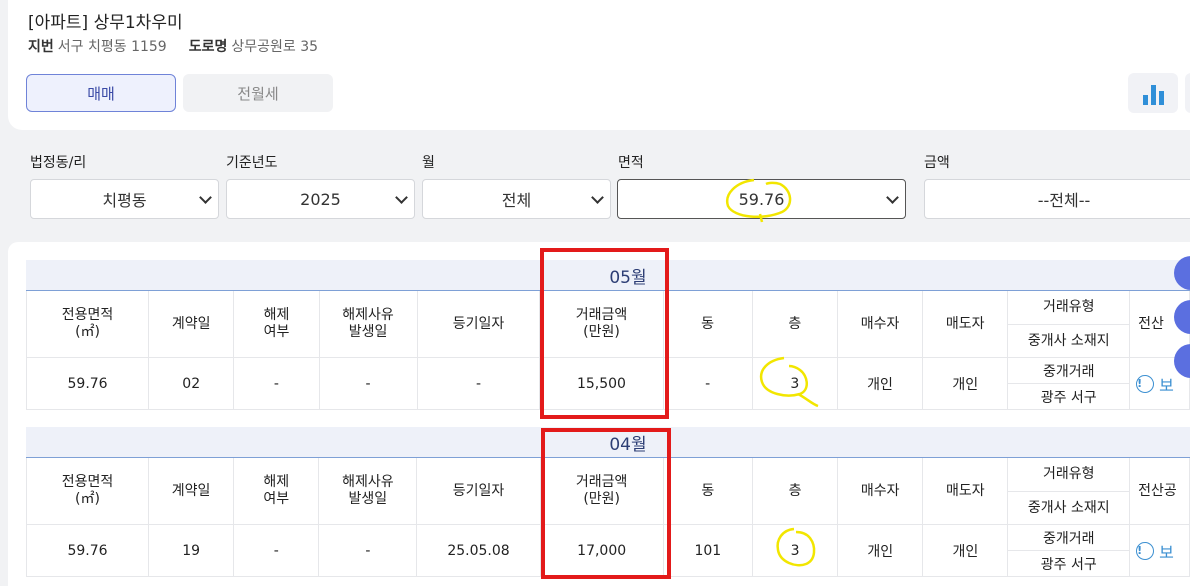  What do you see at coordinates (258, 93) in the screenshot?
I see `tab-rent: 전월세` at bounding box center [258, 93].